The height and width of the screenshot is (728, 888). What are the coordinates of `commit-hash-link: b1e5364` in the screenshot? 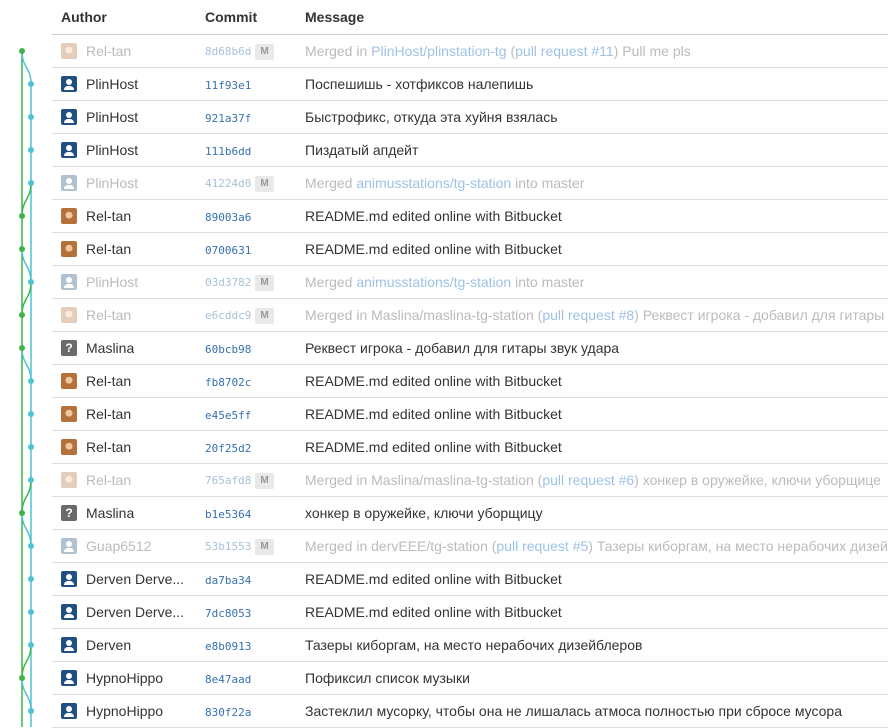 It's located at (228, 514).